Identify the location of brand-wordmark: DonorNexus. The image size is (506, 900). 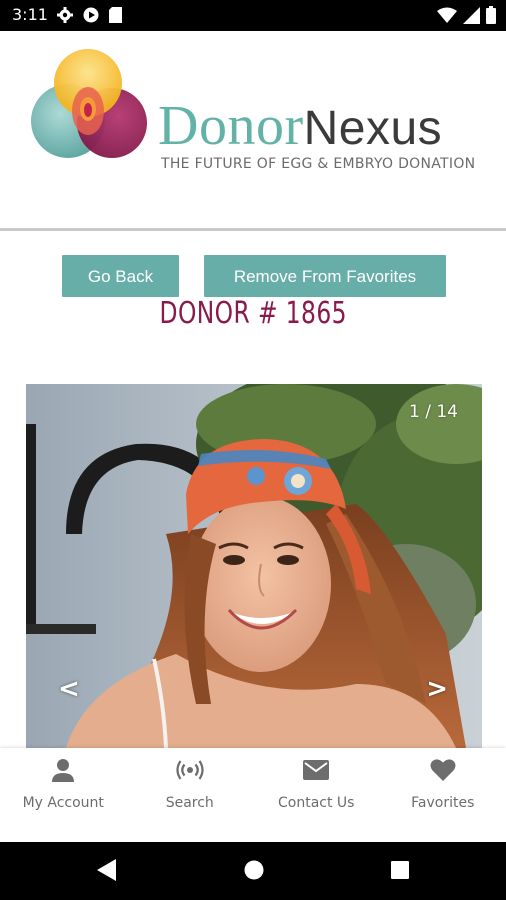
(300, 127).